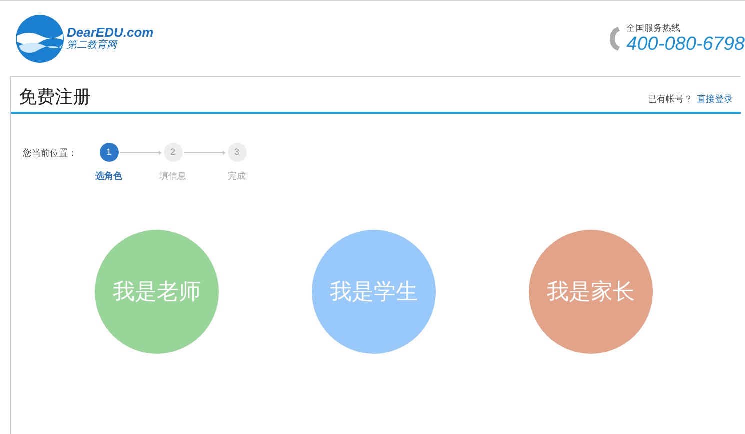 The image size is (745, 434). What do you see at coordinates (109, 152) in the screenshot?
I see `step-number: 1` at bounding box center [109, 152].